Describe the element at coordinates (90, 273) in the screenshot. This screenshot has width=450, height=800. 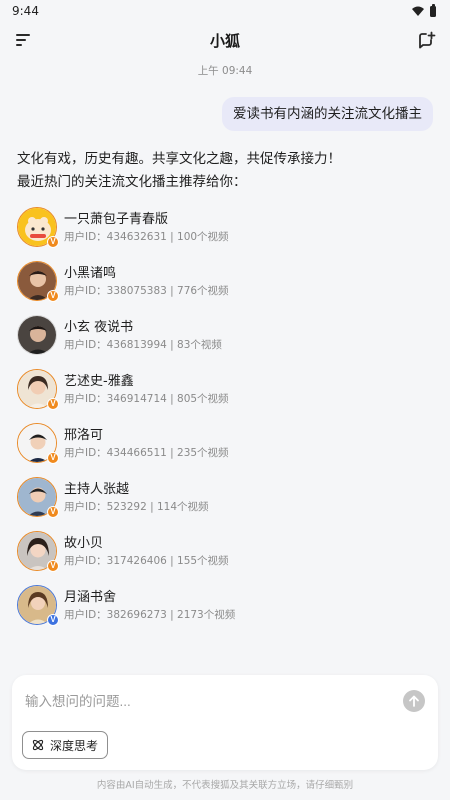
I see `streamer-name: 小黑诸鸣` at that location.